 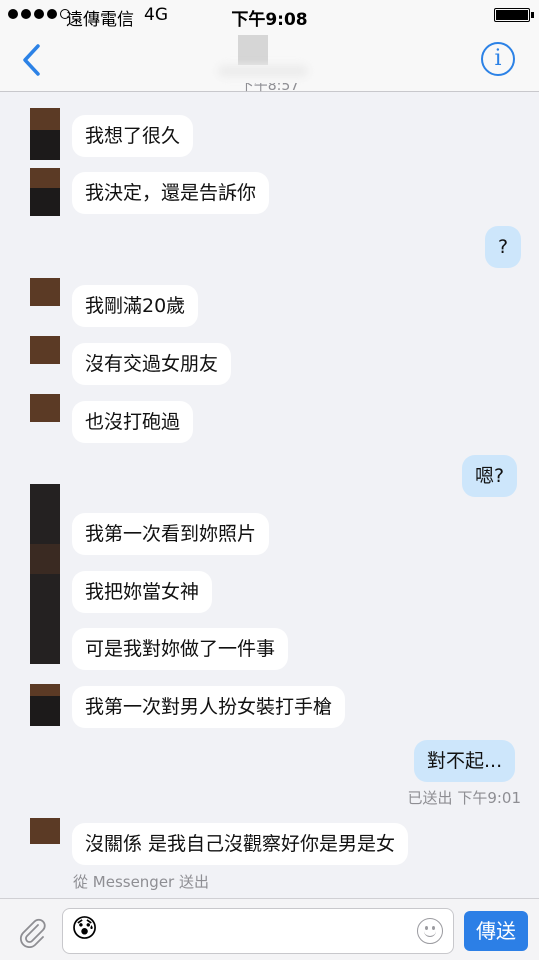 I want to click on smiley-icon, so click(x=430, y=931).